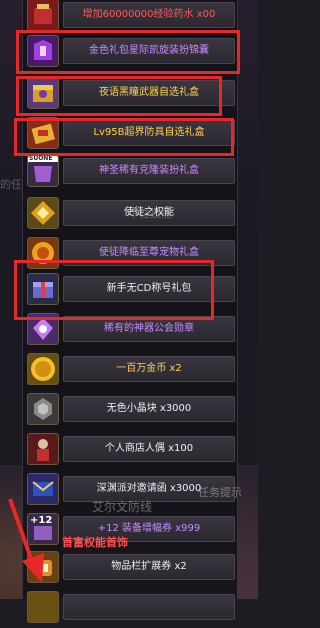 The height and width of the screenshot is (628, 320). I want to click on item-label: 新手无CD称号礼包, so click(149, 288).